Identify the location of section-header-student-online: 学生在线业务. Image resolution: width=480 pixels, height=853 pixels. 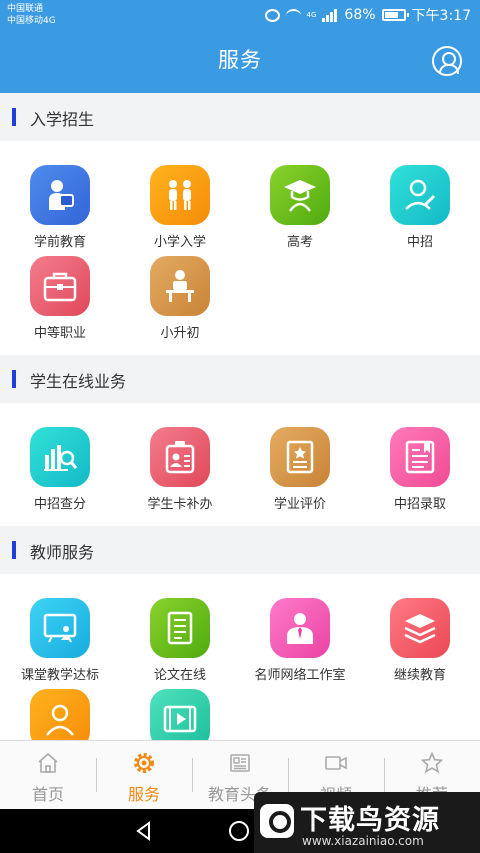
(240, 379).